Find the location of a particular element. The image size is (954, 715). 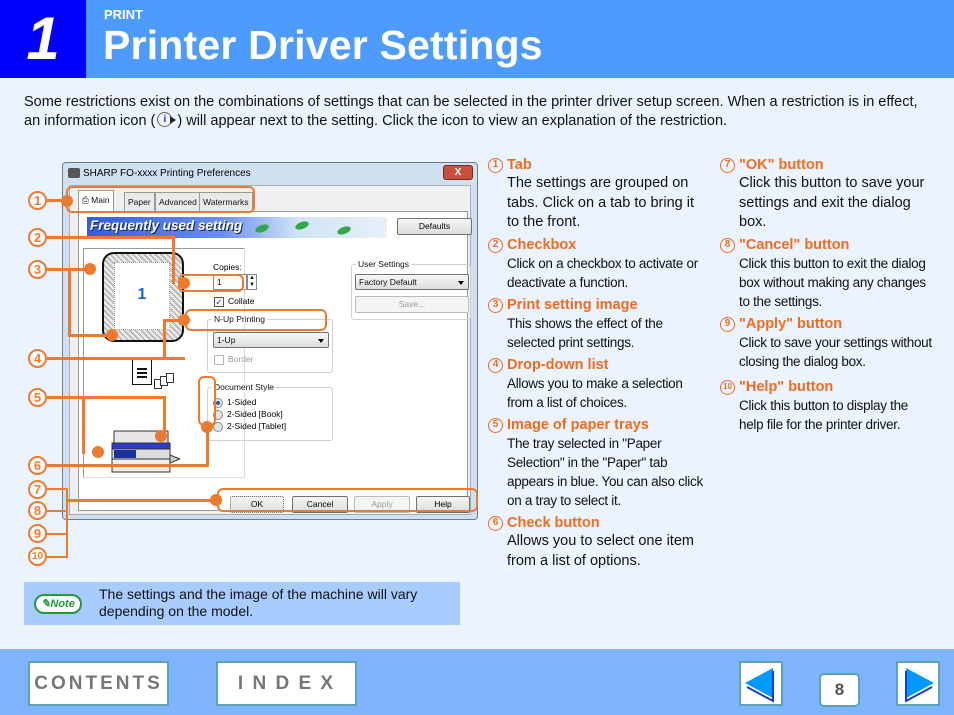

callout-box-tab is located at coordinates (160, 199).